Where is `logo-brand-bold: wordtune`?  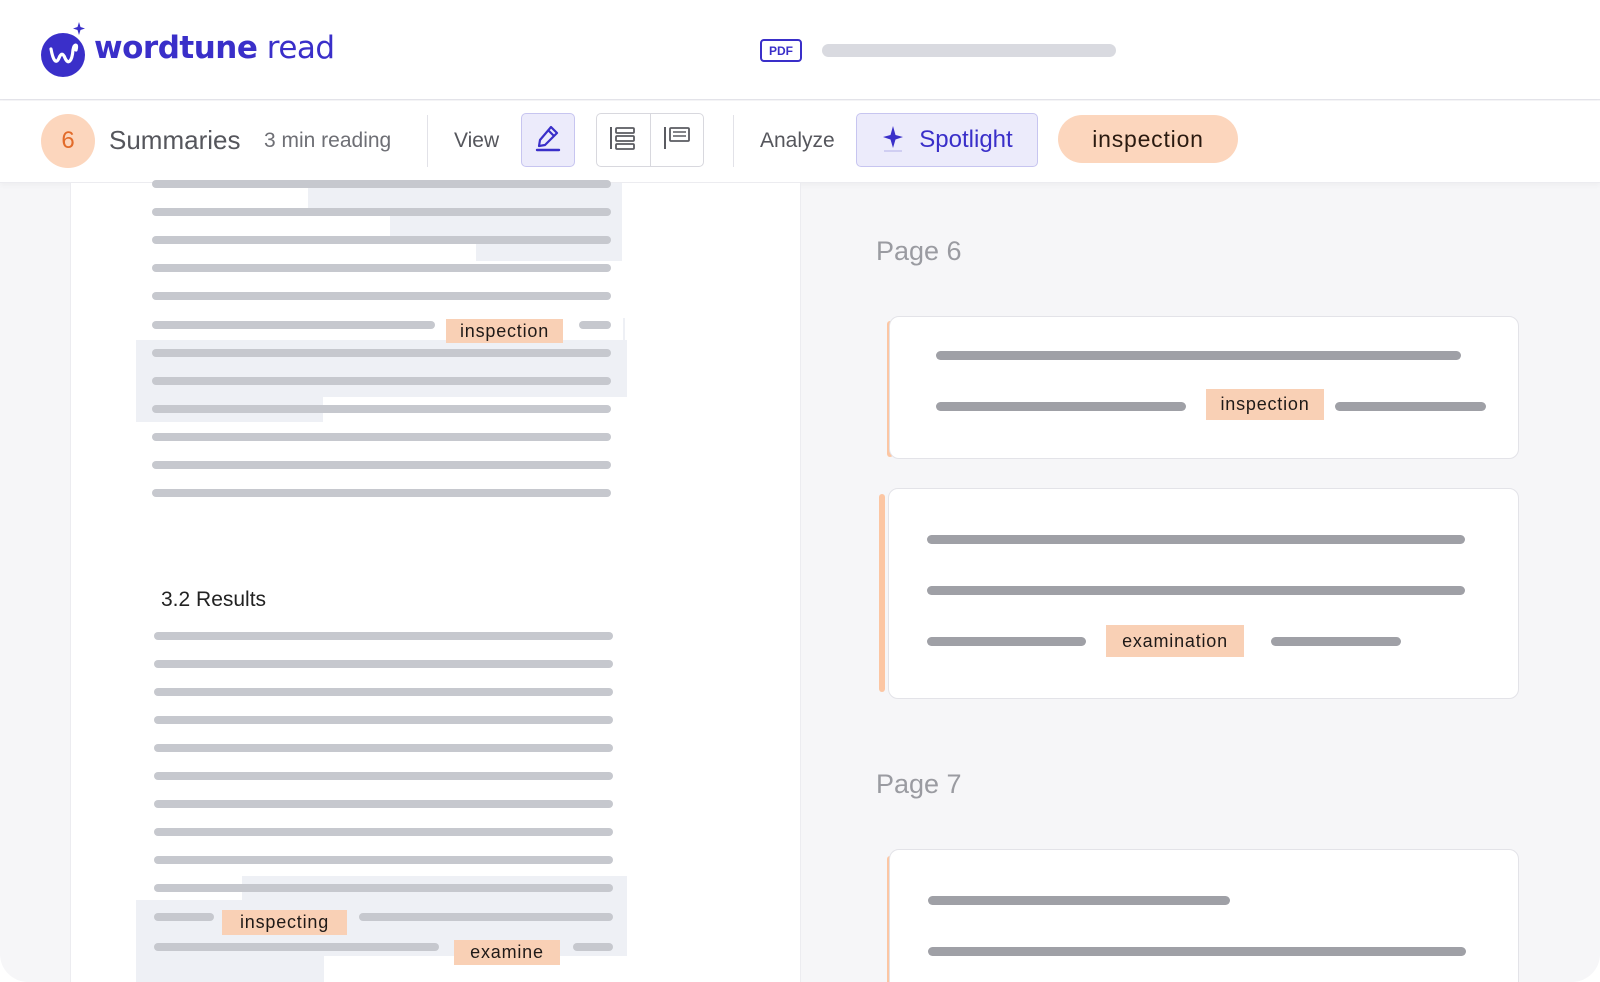 logo-brand-bold: wordtune is located at coordinates (176, 48).